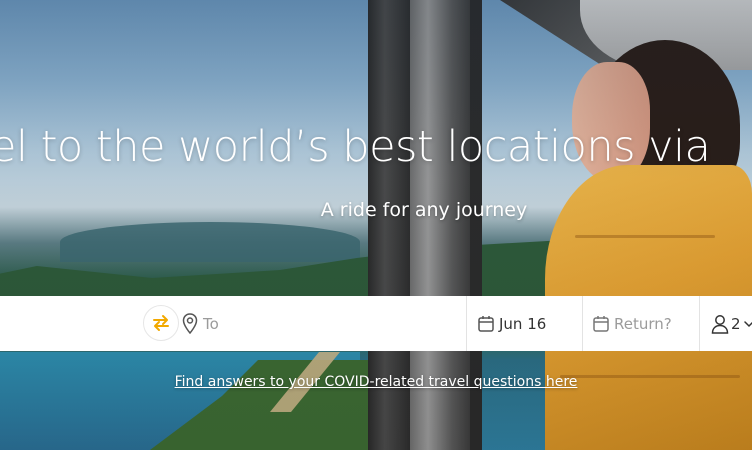  I want to click on depart-date-value: Jun 16, so click(523, 323).